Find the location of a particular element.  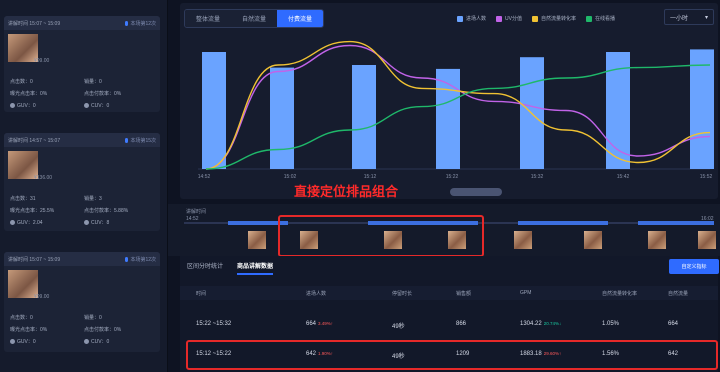

cell-visitors: 664 3.49%↑ is located at coordinates (319, 324).